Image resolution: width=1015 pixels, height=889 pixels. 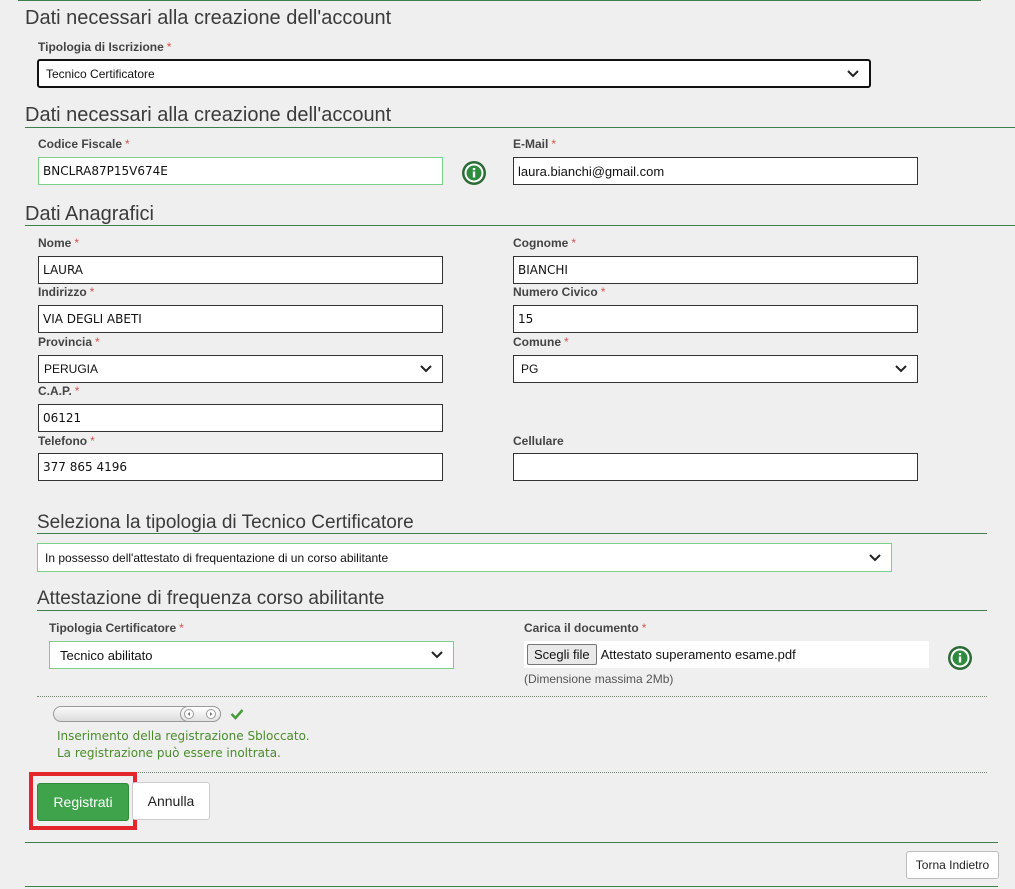 I want to click on tipologia-iscrizione-label: Tipologia di Iscrizione *, so click(x=104, y=47).